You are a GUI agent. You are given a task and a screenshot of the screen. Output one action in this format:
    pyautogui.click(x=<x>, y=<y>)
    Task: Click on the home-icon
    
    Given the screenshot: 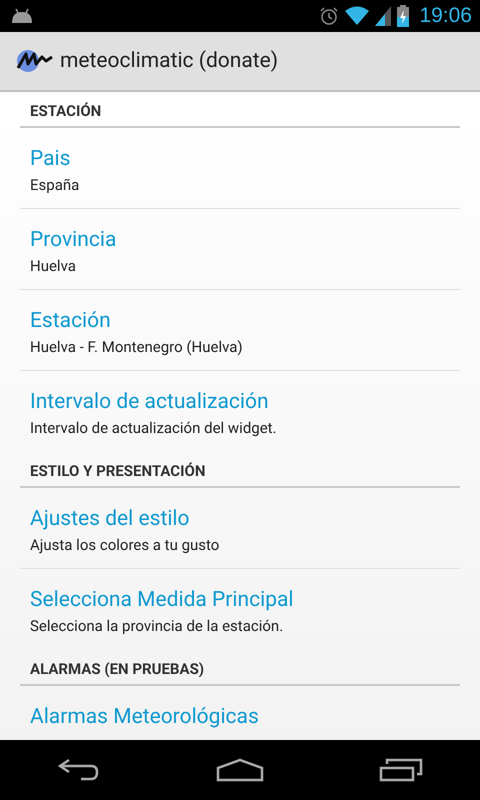 What is the action you would take?
    pyautogui.click(x=240, y=770)
    